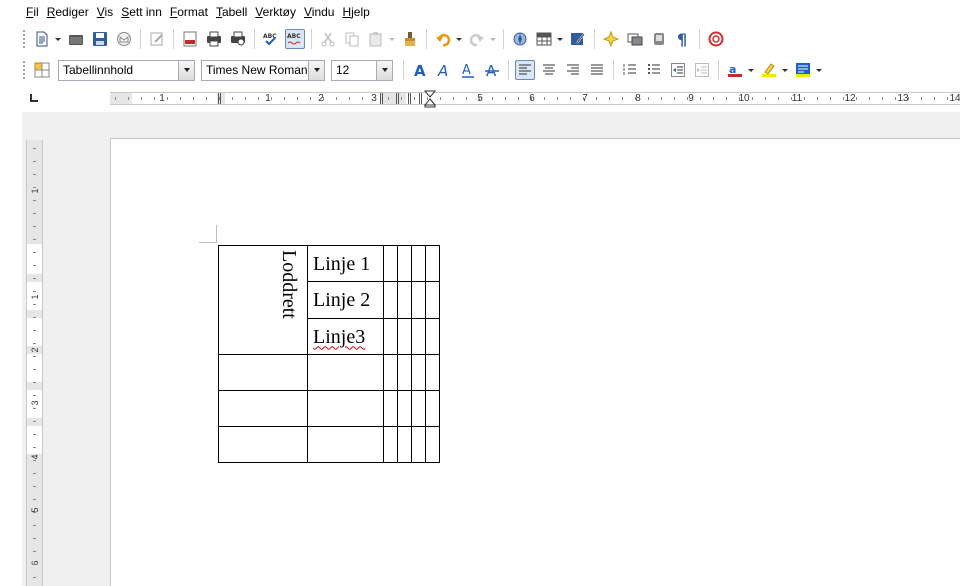  Describe the element at coordinates (785, 70) in the screenshot. I see `highlight-dropdown` at that location.